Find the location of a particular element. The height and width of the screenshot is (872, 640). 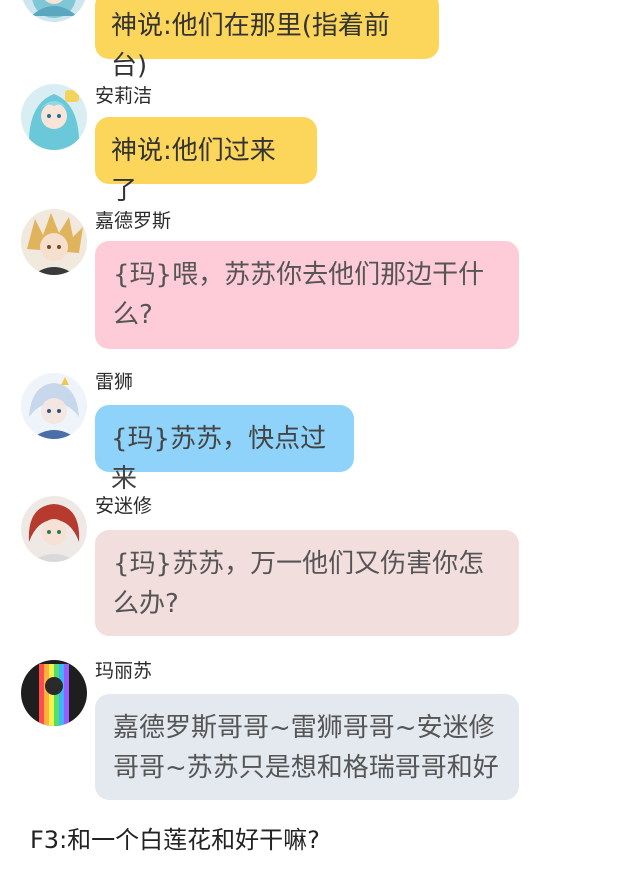

sender-name: 雷狮 is located at coordinates (114, 382).